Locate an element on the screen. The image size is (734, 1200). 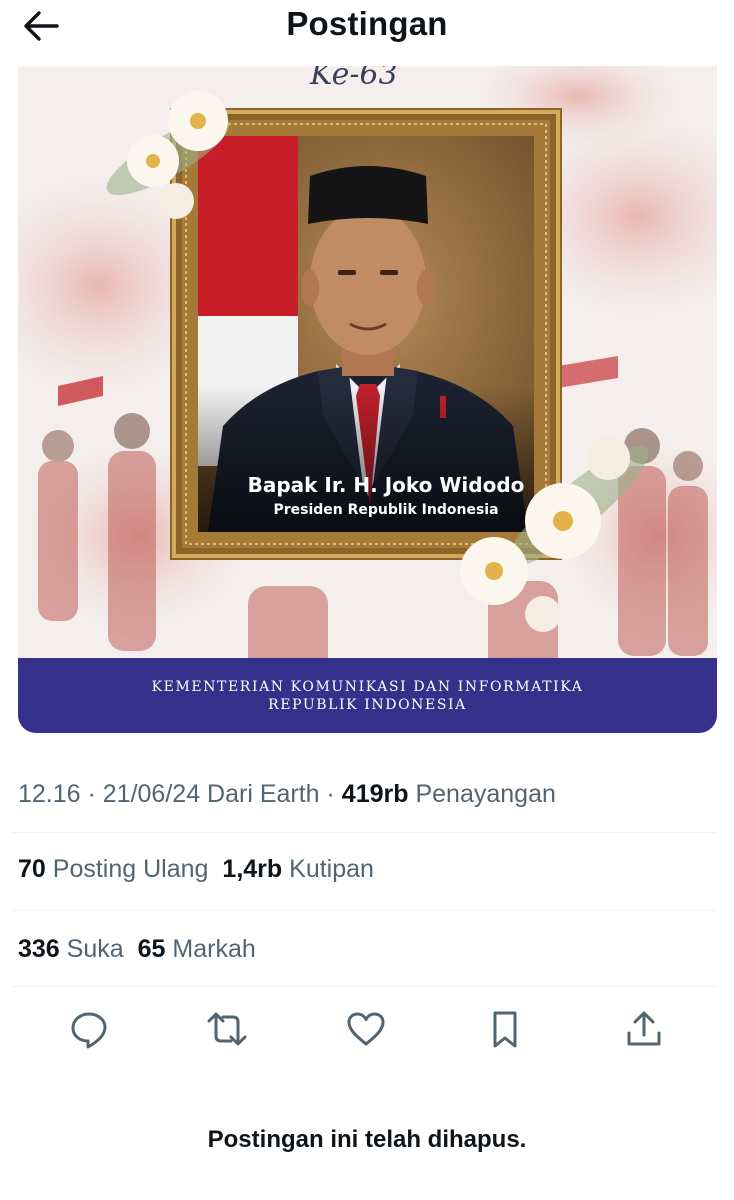
views-count: 419rb is located at coordinates (375, 794).